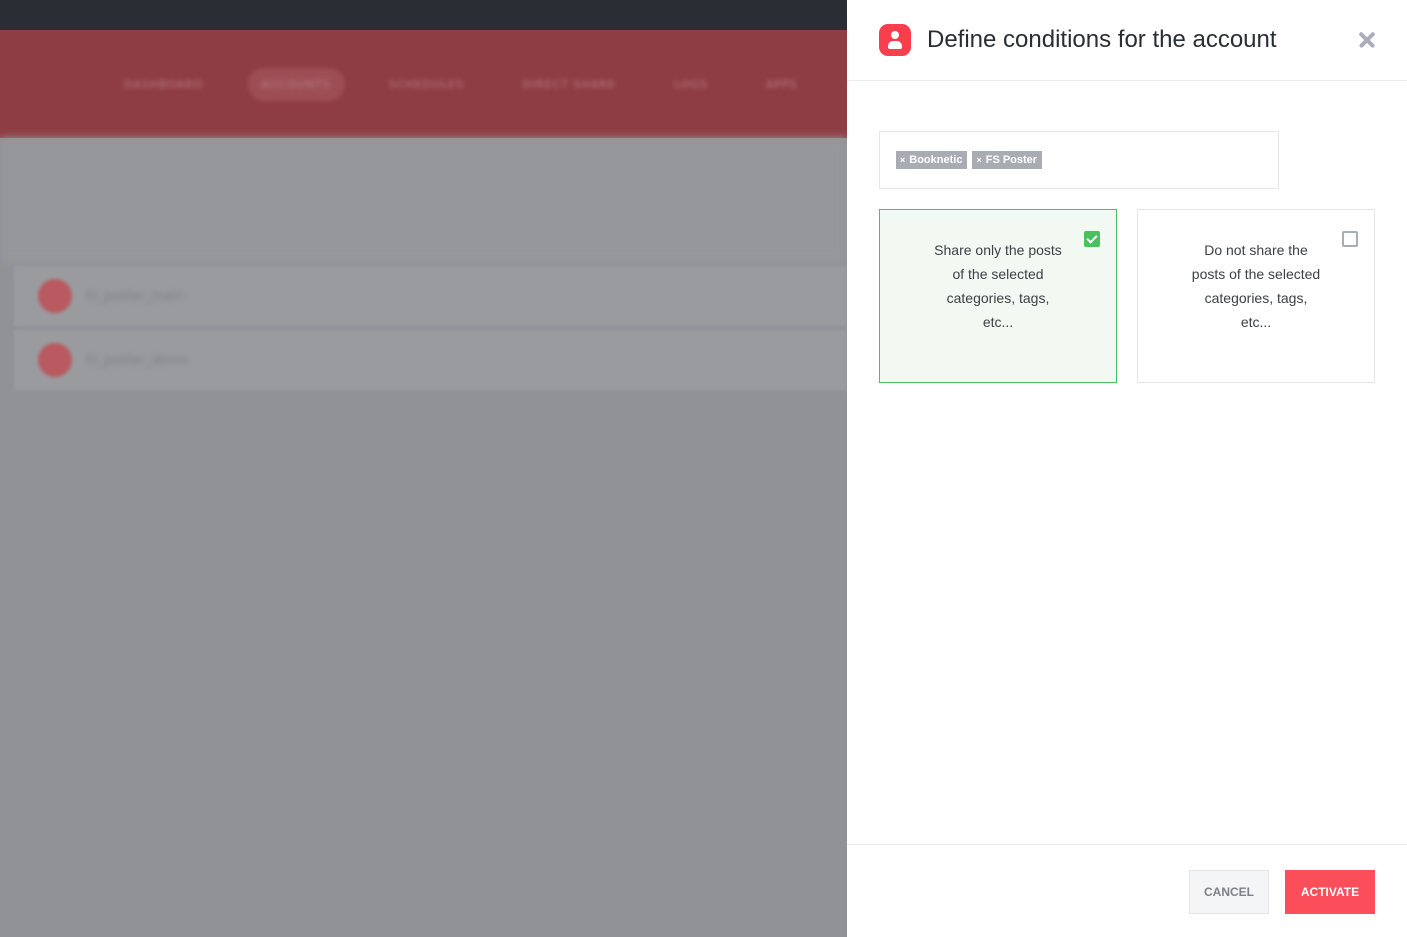 This screenshot has width=1407, height=937. I want to click on panel-header: Define conditions for the account, so click(1127, 40).